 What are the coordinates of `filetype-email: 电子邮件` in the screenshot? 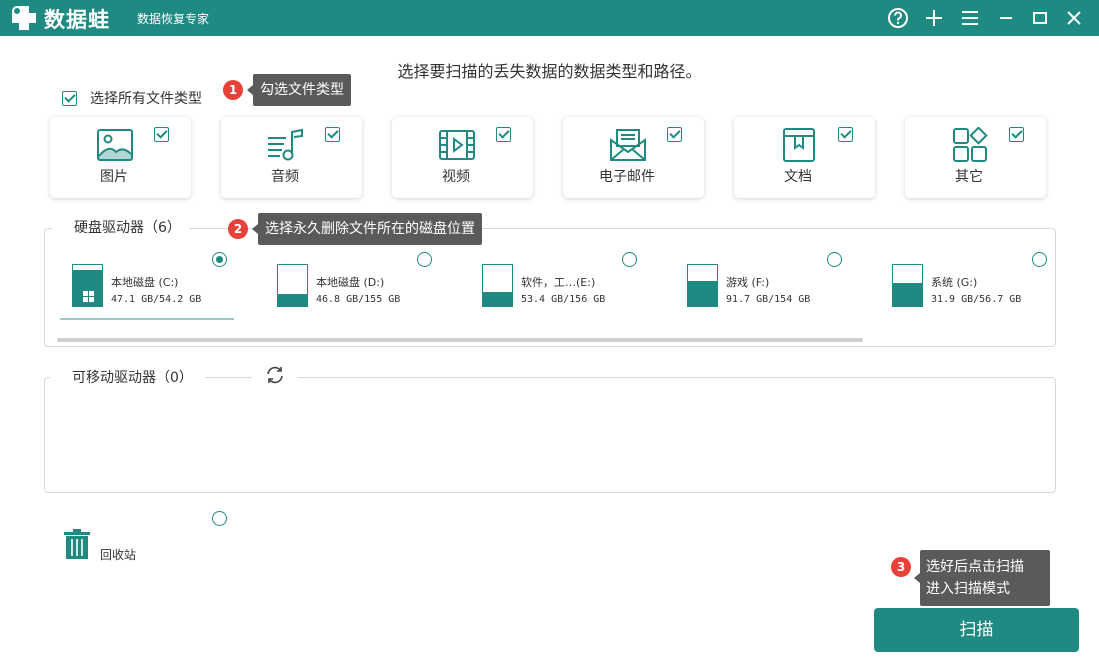 It's located at (633, 157).